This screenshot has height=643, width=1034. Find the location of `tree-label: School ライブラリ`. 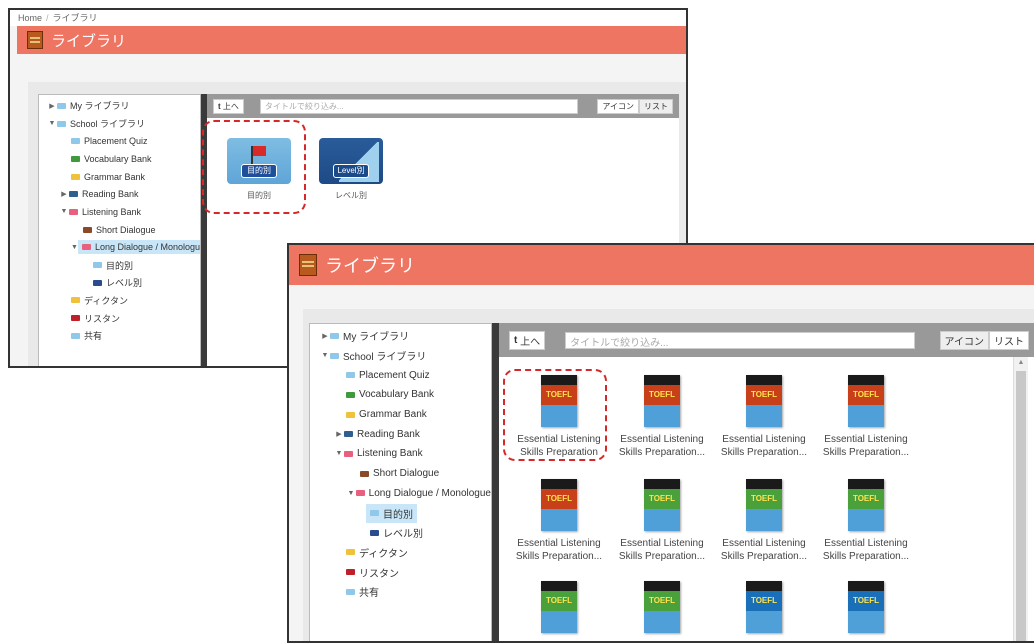

tree-label: School ライブラリ is located at coordinates (385, 358).